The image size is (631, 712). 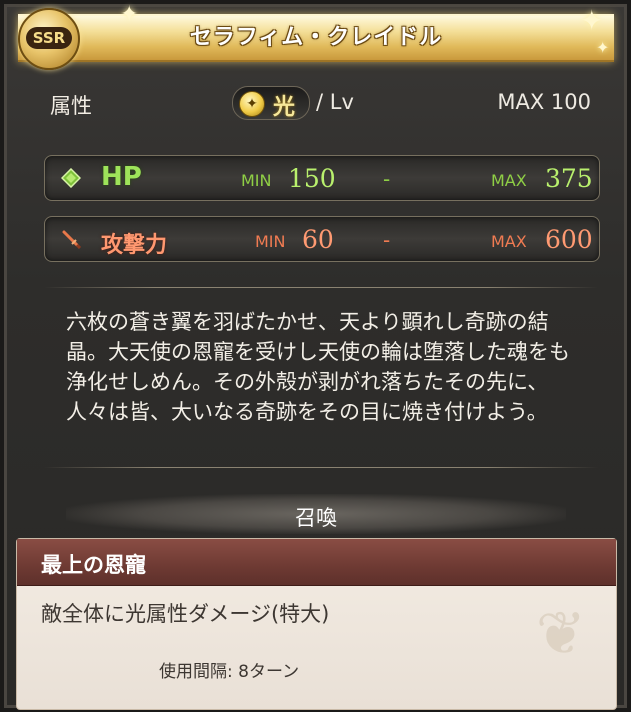 I want to click on summon-label: 召喚, so click(x=316, y=518).